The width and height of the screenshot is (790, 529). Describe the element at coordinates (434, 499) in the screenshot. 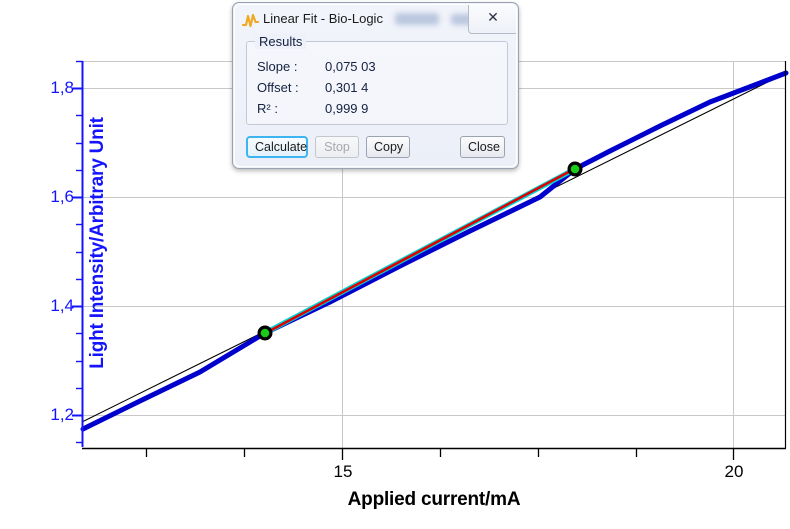

I see `x-axis-title: Applied current/mA` at that location.